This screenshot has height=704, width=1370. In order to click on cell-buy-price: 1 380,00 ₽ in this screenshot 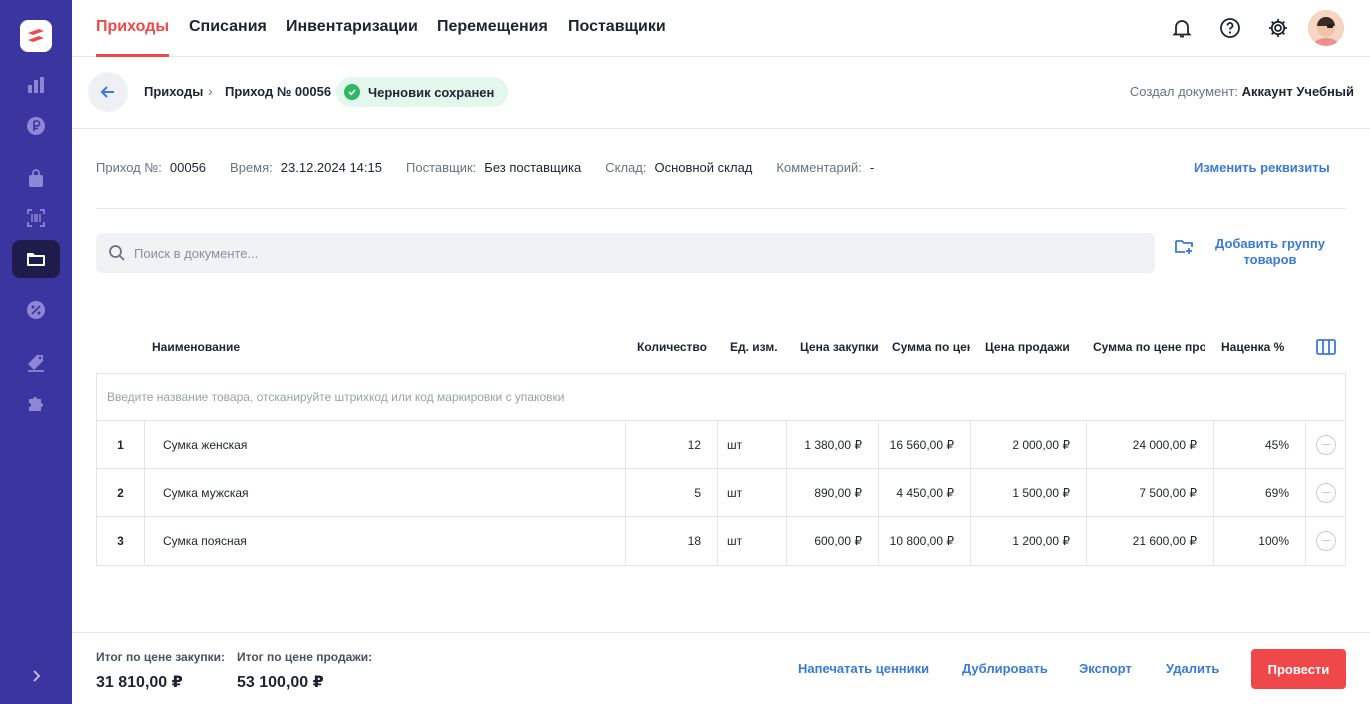, I will do `click(833, 444)`.